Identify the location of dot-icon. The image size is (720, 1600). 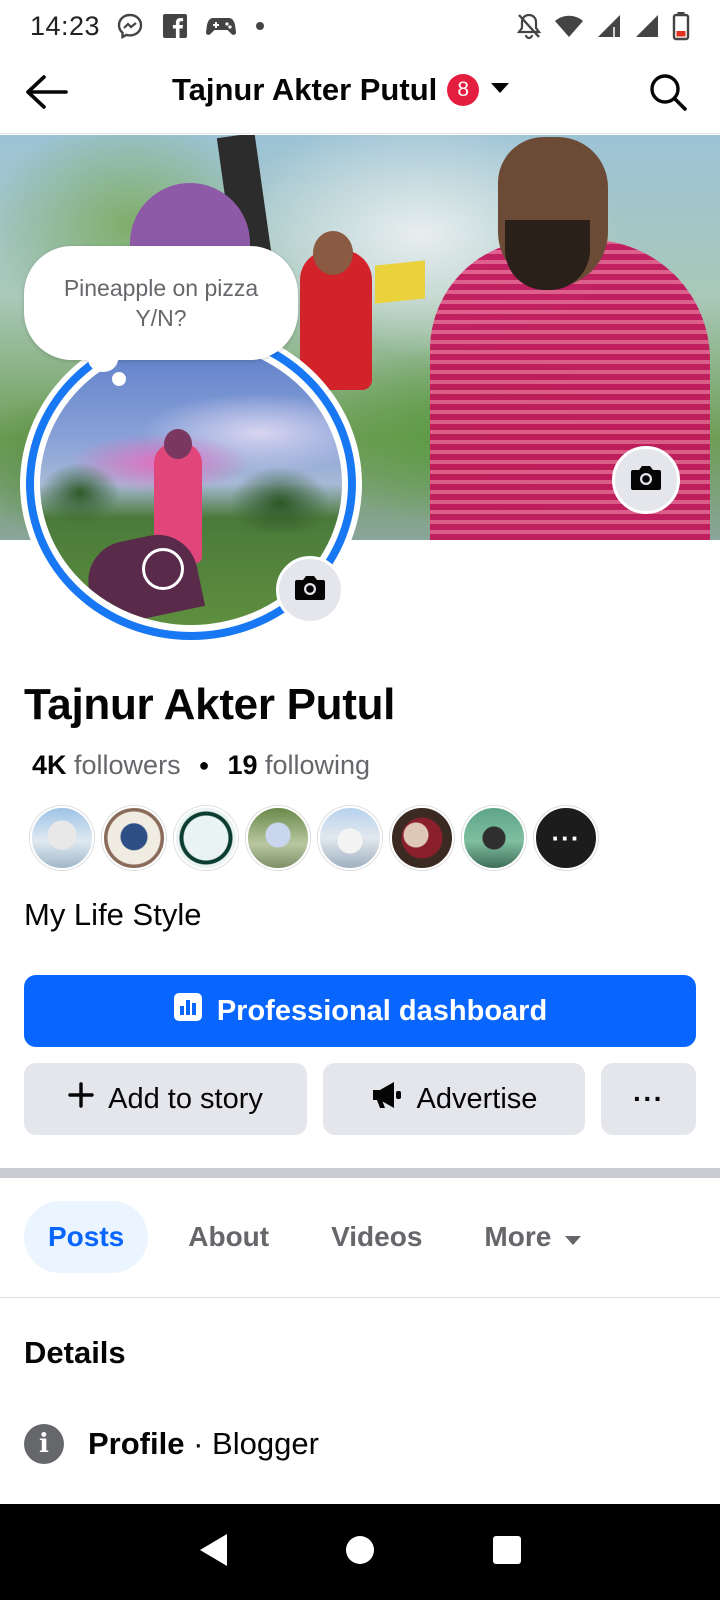
(260, 26).